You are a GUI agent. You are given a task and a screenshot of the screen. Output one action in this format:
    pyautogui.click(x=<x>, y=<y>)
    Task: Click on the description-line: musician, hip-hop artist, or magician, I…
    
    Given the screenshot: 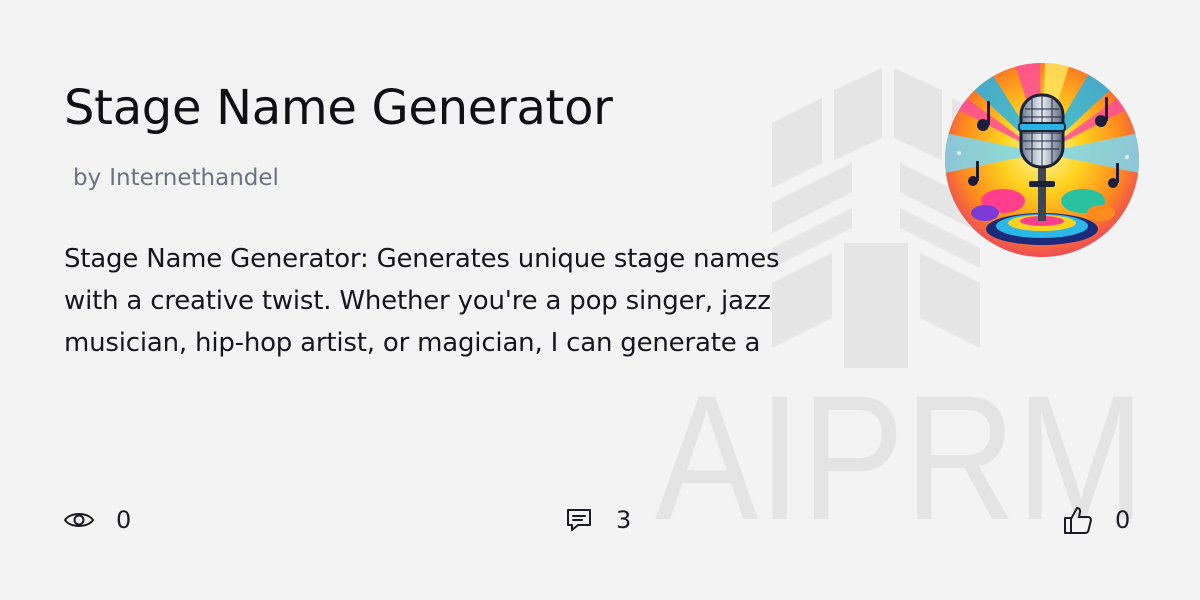 What is the action you would take?
    pyautogui.click(x=412, y=343)
    